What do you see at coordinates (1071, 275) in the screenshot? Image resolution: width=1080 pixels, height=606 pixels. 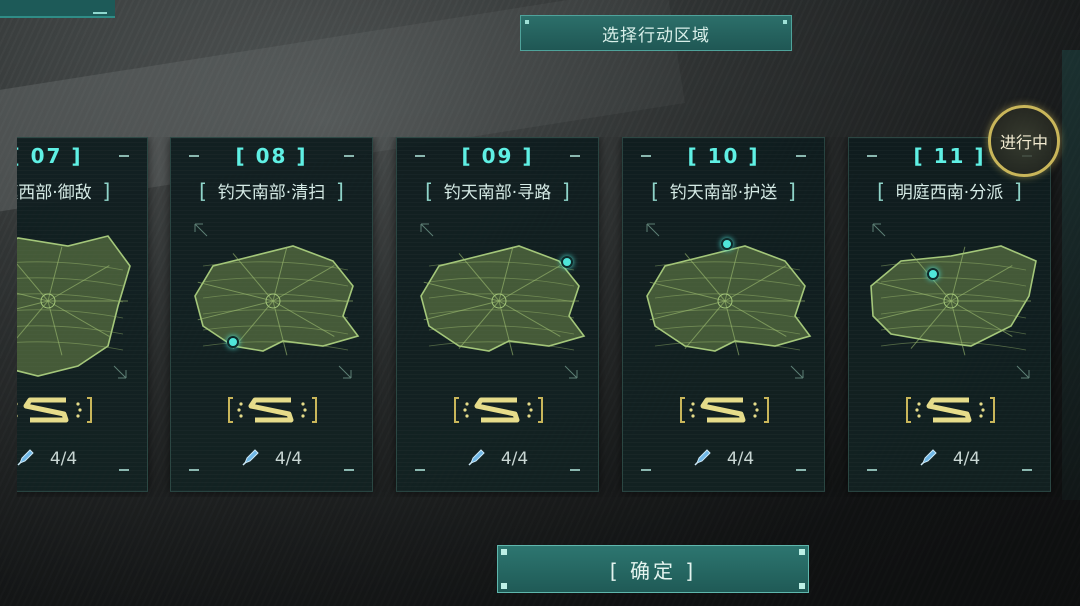 I see `scroll-edge` at bounding box center [1071, 275].